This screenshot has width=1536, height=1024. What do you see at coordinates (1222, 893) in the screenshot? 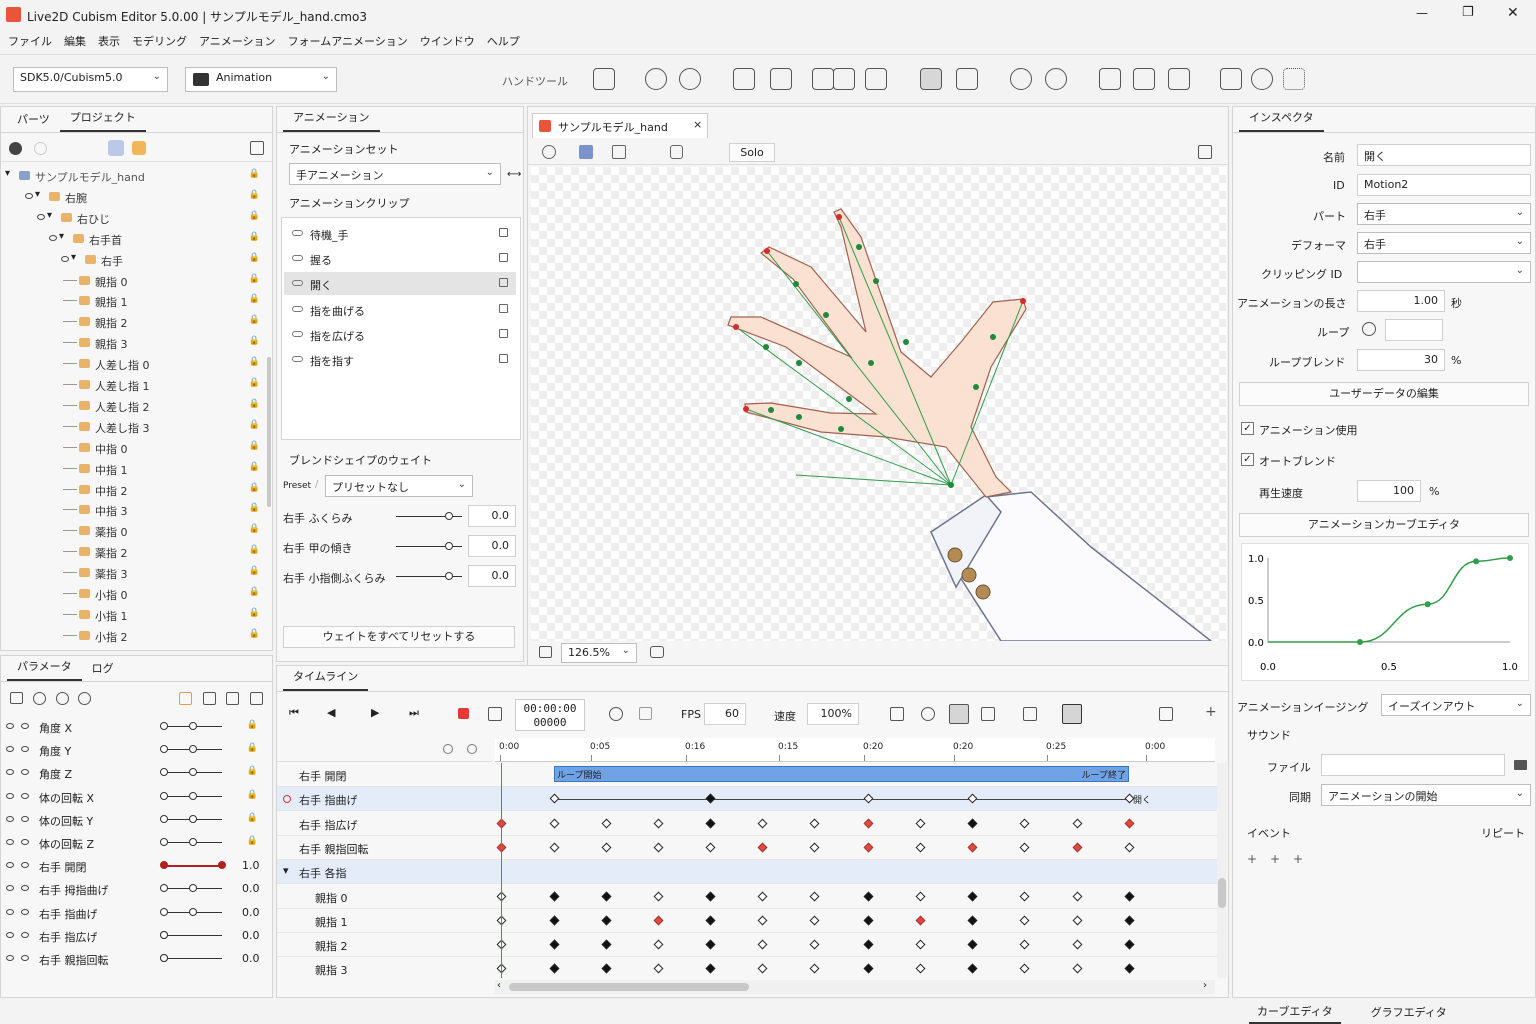
I see `vscroll-thumb` at bounding box center [1222, 893].